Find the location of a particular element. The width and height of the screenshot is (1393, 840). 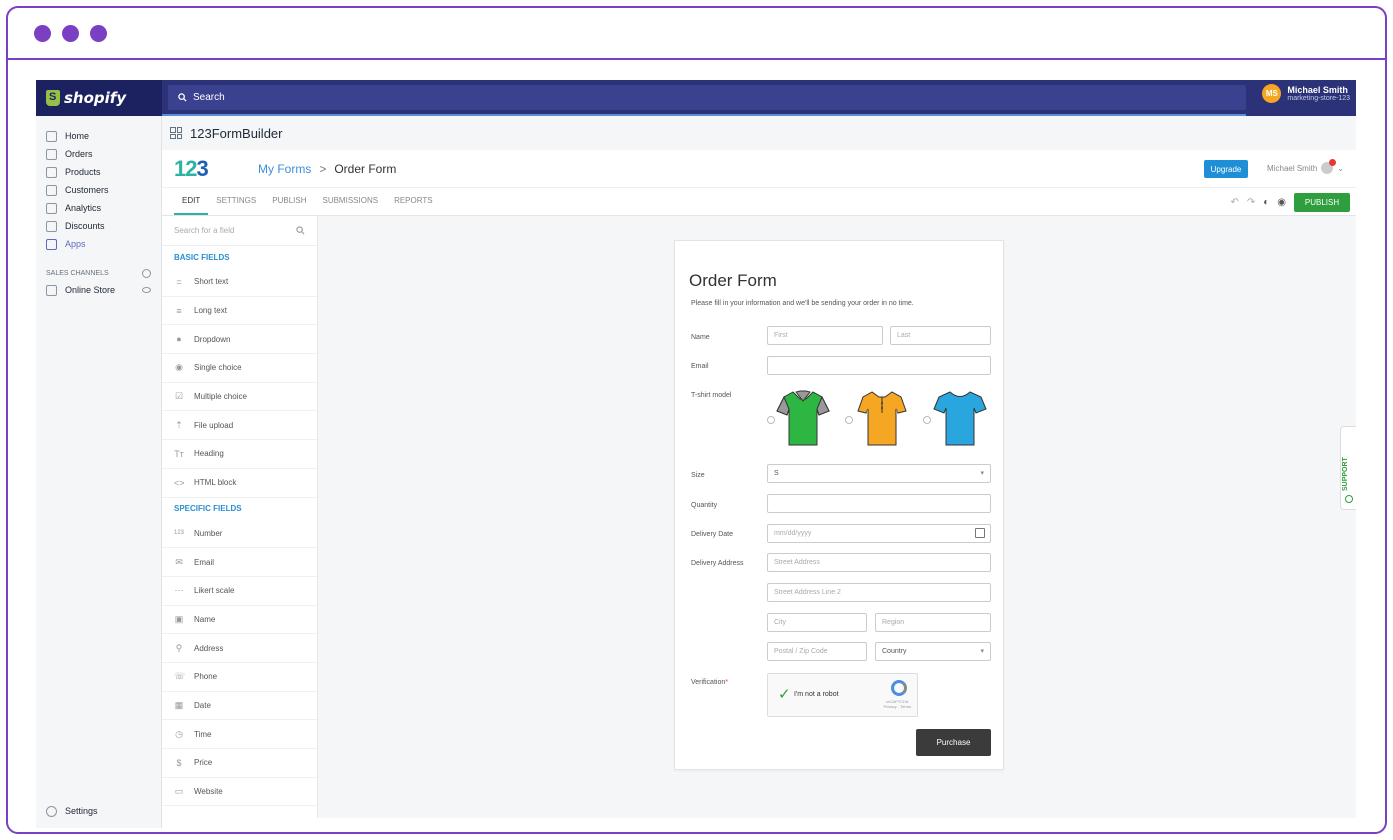

calendar-icon is located at coordinates (980, 533).